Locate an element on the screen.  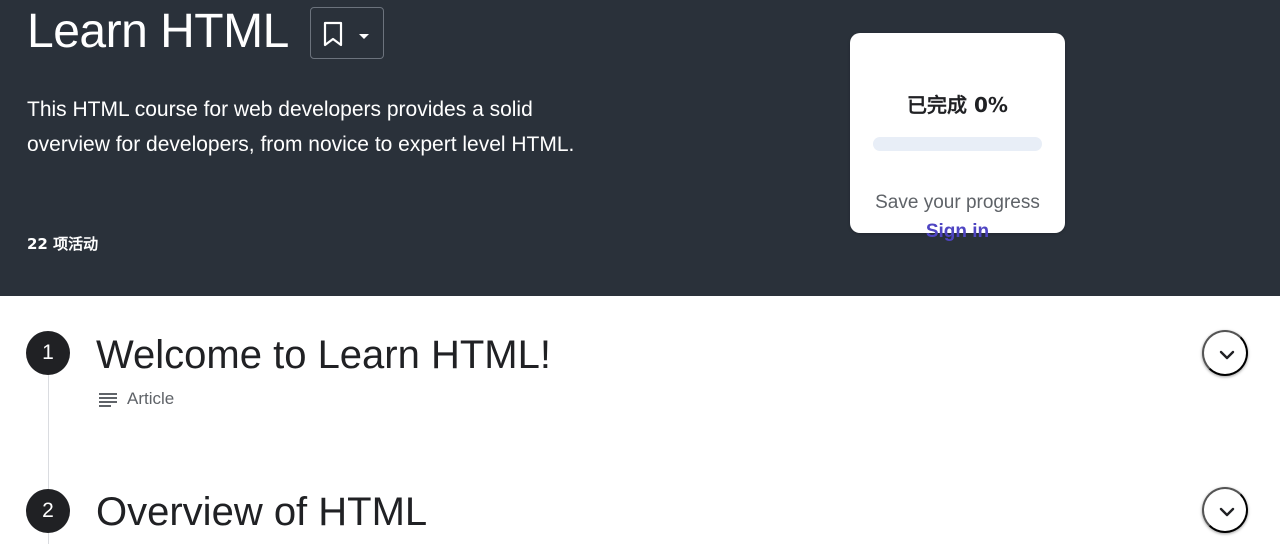
step-number-badge: 1 is located at coordinates (48, 353).